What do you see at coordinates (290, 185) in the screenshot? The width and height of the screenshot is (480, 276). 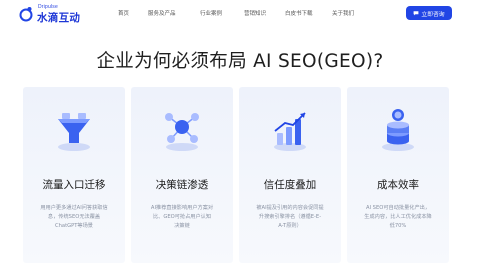 I see `card-title: 信任度叠加` at bounding box center [290, 185].